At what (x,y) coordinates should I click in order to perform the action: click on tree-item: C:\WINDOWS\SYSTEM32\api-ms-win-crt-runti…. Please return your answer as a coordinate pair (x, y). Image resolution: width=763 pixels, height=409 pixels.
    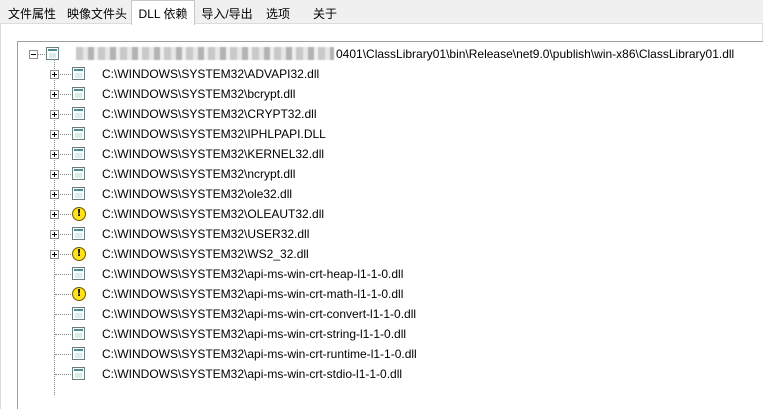
    Looking at the image, I should click on (390, 354).